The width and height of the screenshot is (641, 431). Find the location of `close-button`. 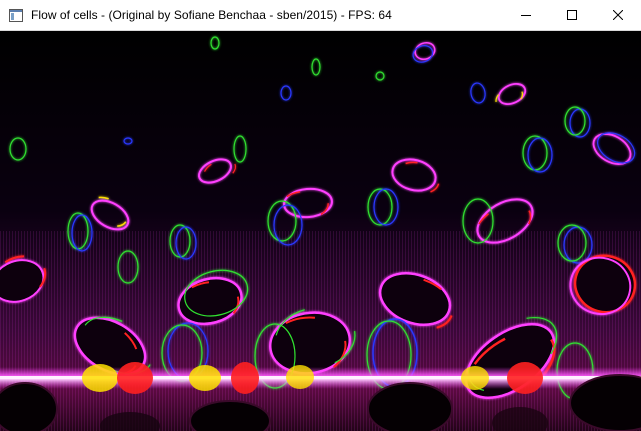

close-button is located at coordinates (618, 15).